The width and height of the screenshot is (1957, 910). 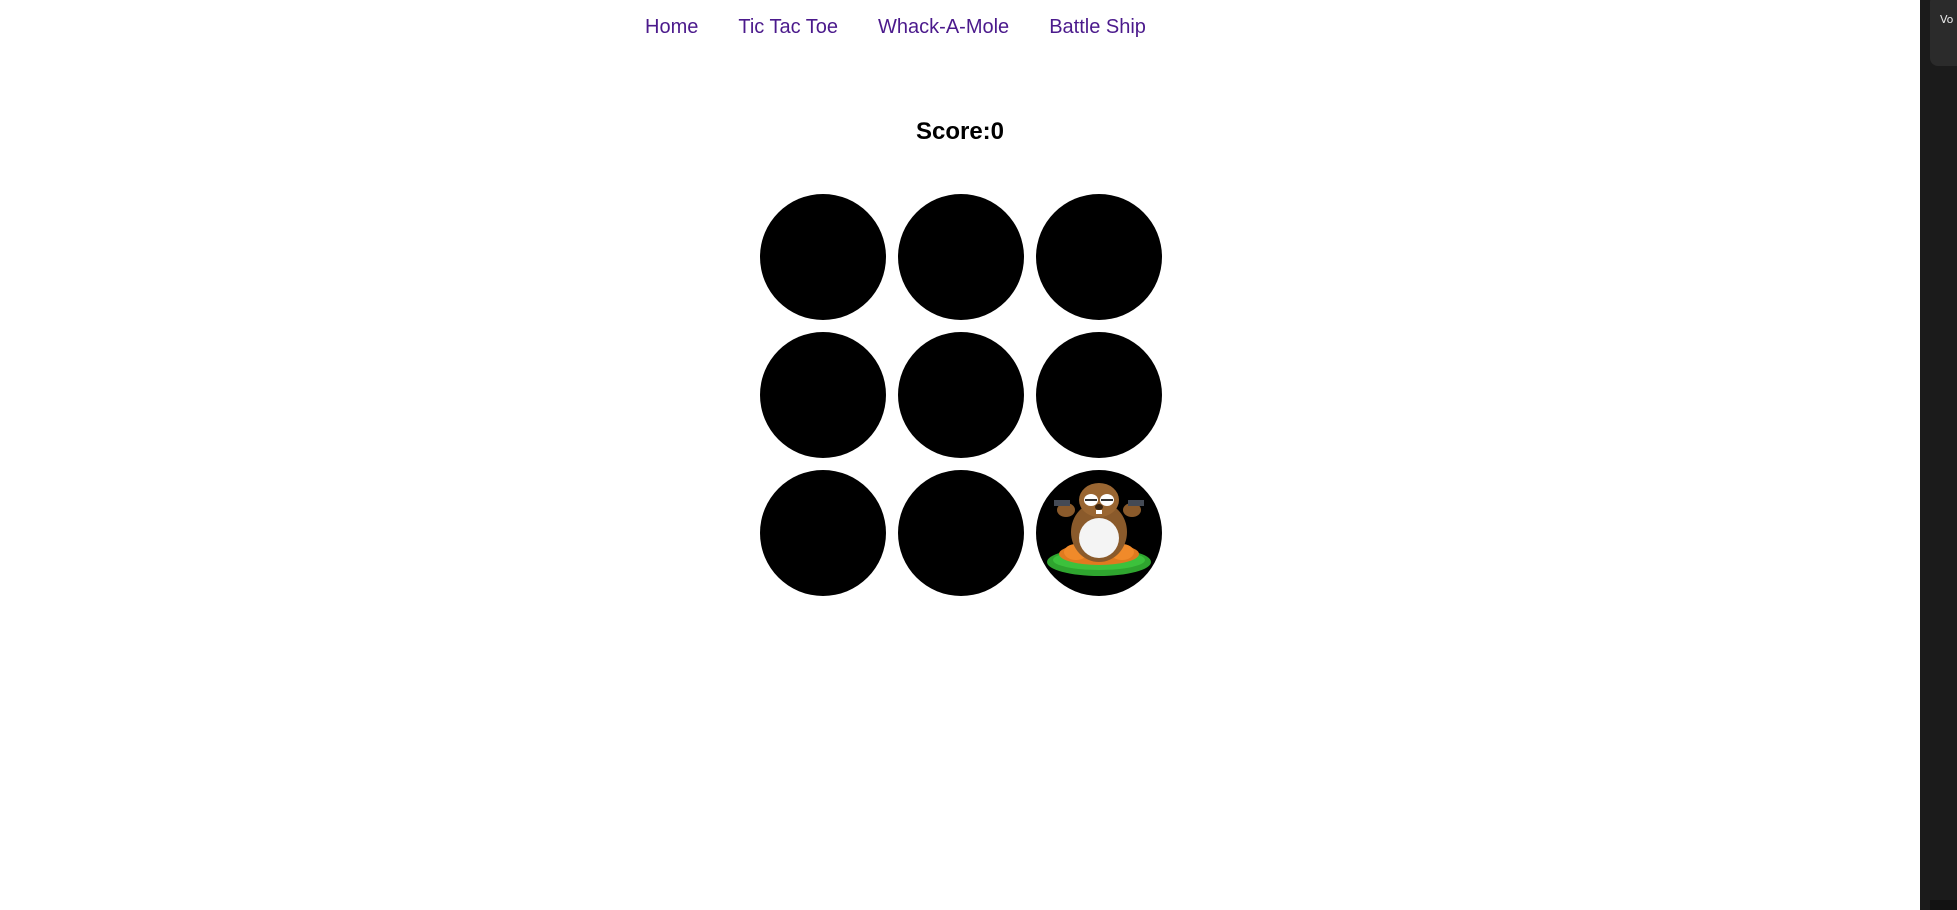 I want to click on nav-link-battle-ship: Battle Ship, so click(x=1097, y=27).